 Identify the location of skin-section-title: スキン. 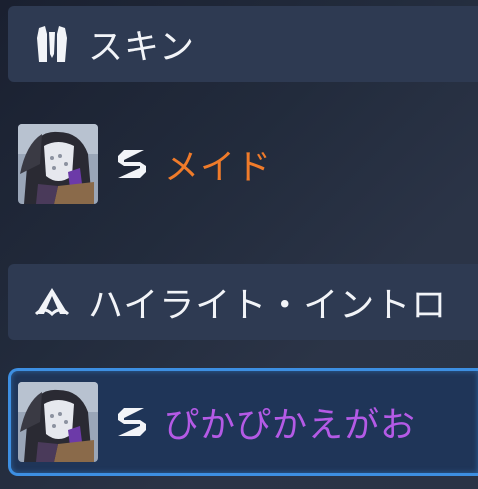
(141, 47).